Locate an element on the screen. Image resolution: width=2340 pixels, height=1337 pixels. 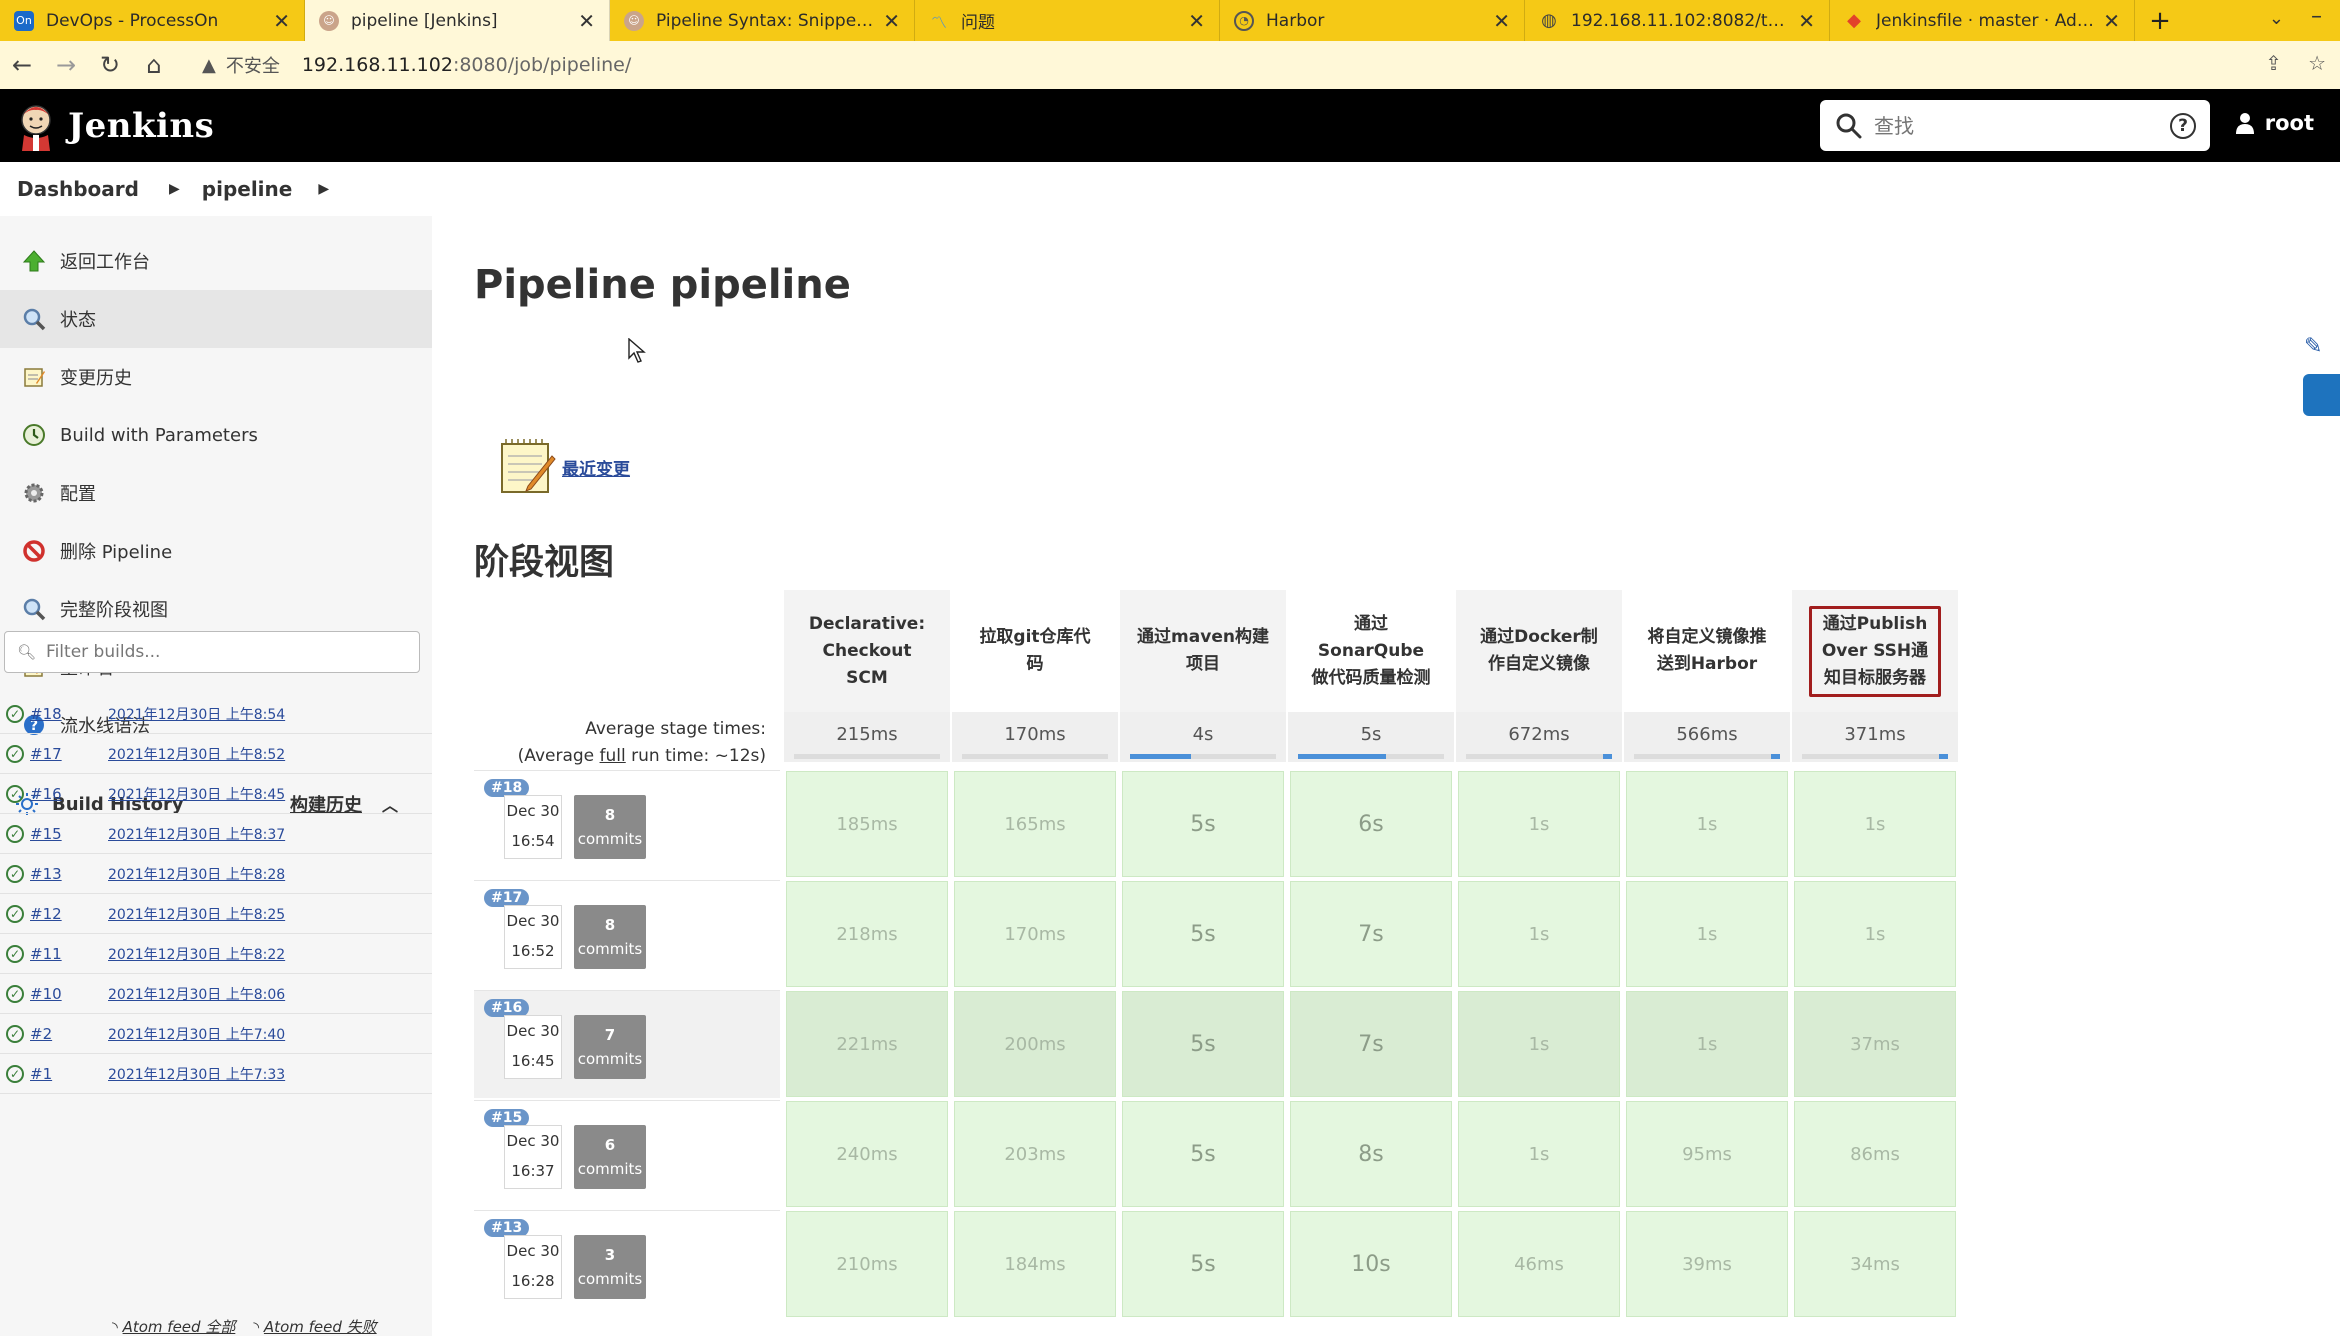
atom-feed-fail-link: ◝ Atom feed 失败 is located at coordinates (314, 1326).